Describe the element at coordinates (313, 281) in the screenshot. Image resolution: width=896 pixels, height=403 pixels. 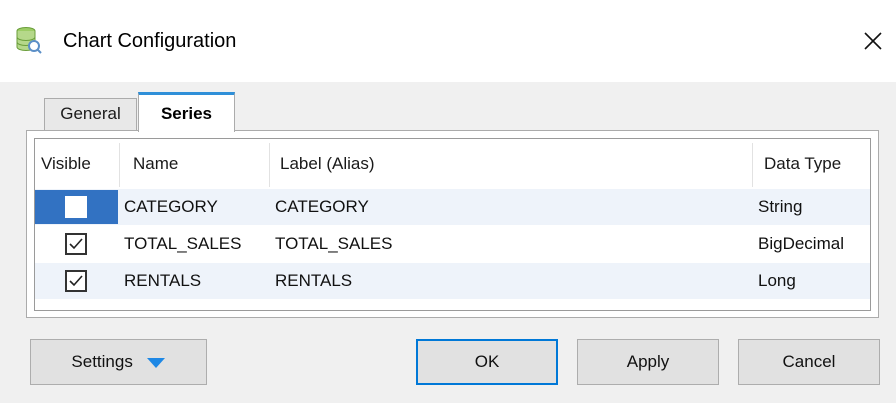
I see `series-label: RENTALS` at that location.